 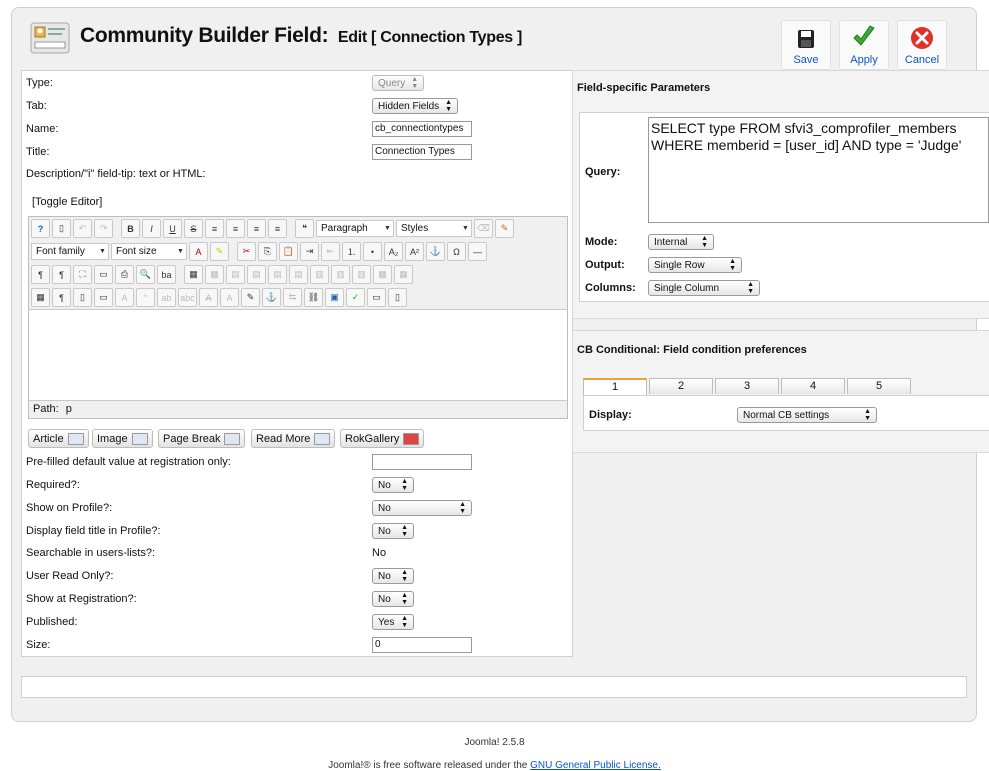 I want to click on superscript-icon: A², so click(x=414, y=251).